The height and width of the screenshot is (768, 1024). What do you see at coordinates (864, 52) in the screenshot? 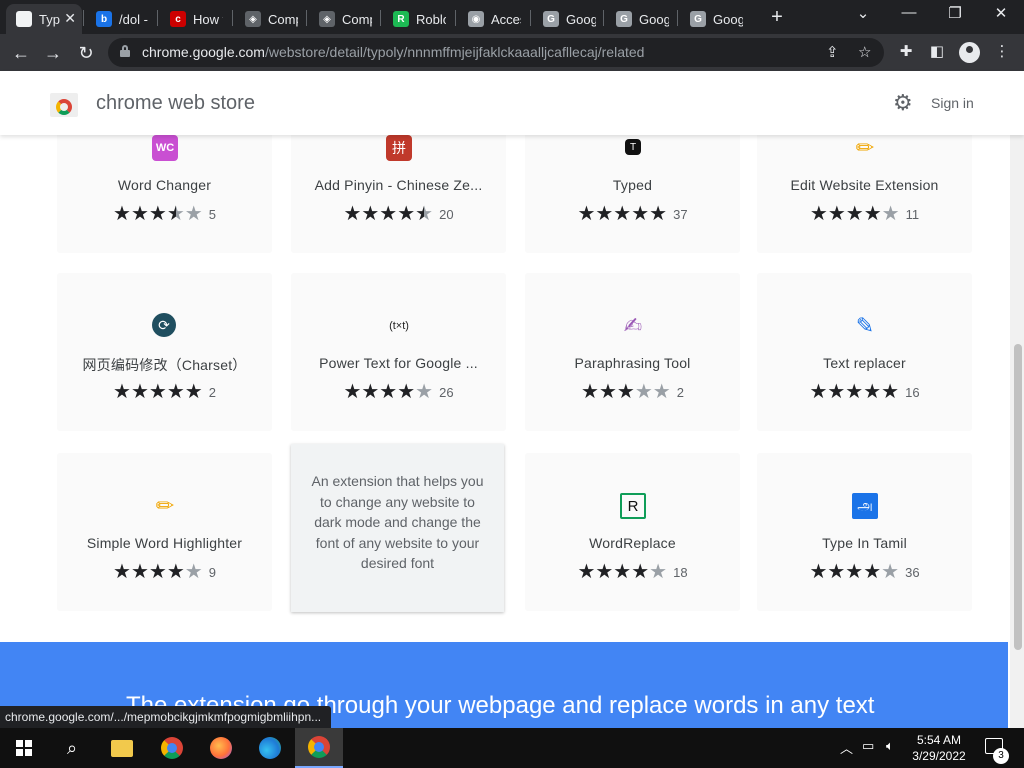
I see `bookmark-star-icon: ☆` at bounding box center [864, 52].